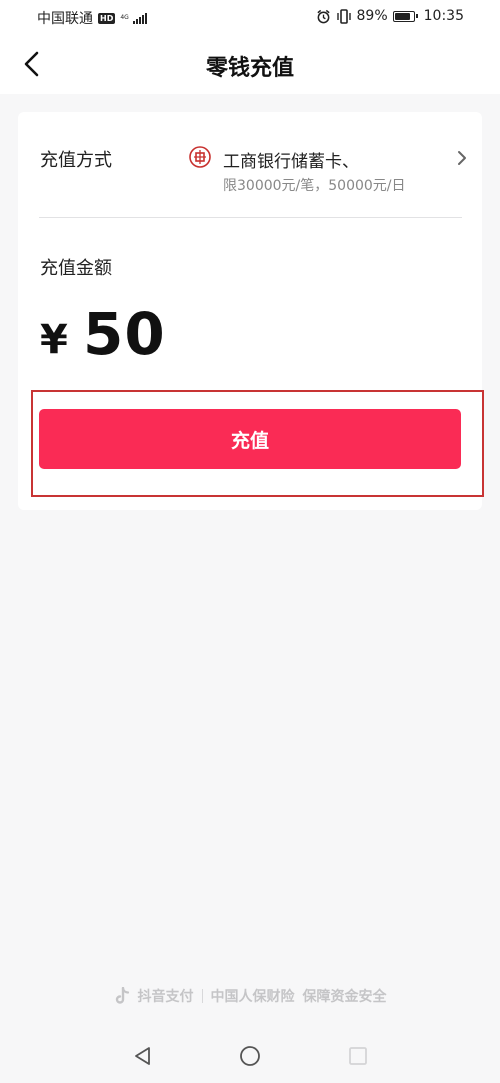 Image resolution: width=500 pixels, height=1083 pixels. What do you see at coordinates (323, 16) in the screenshot?
I see `alarm-icon` at bounding box center [323, 16].